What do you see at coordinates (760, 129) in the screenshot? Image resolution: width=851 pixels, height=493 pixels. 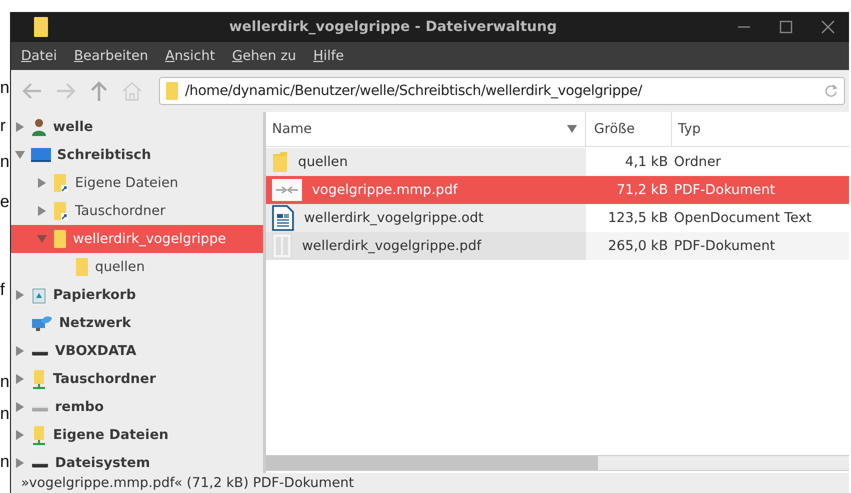 I see `column-header: Typ` at bounding box center [760, 129].